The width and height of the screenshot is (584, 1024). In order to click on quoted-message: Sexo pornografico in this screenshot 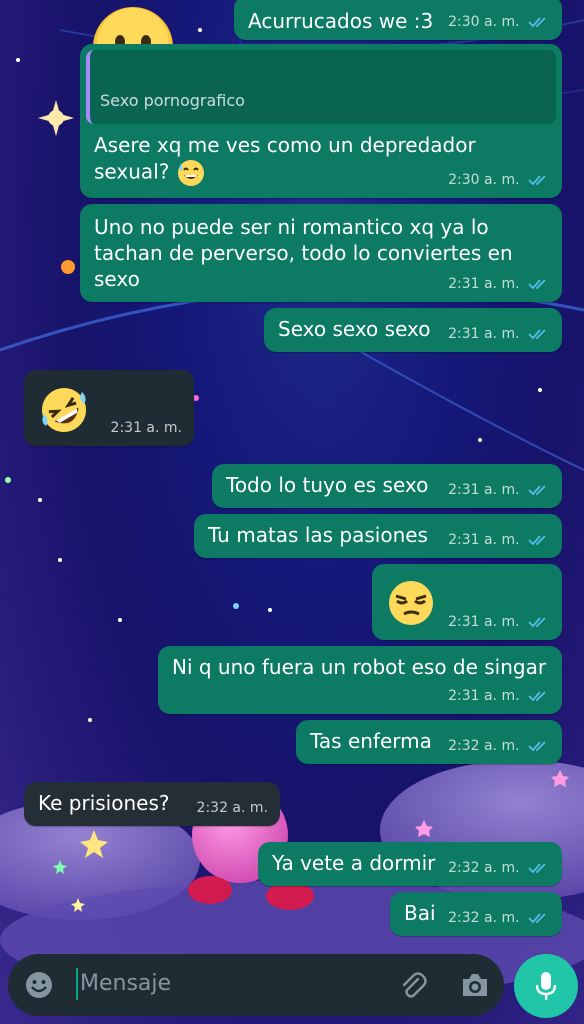, I will do `click(321, 87)`.